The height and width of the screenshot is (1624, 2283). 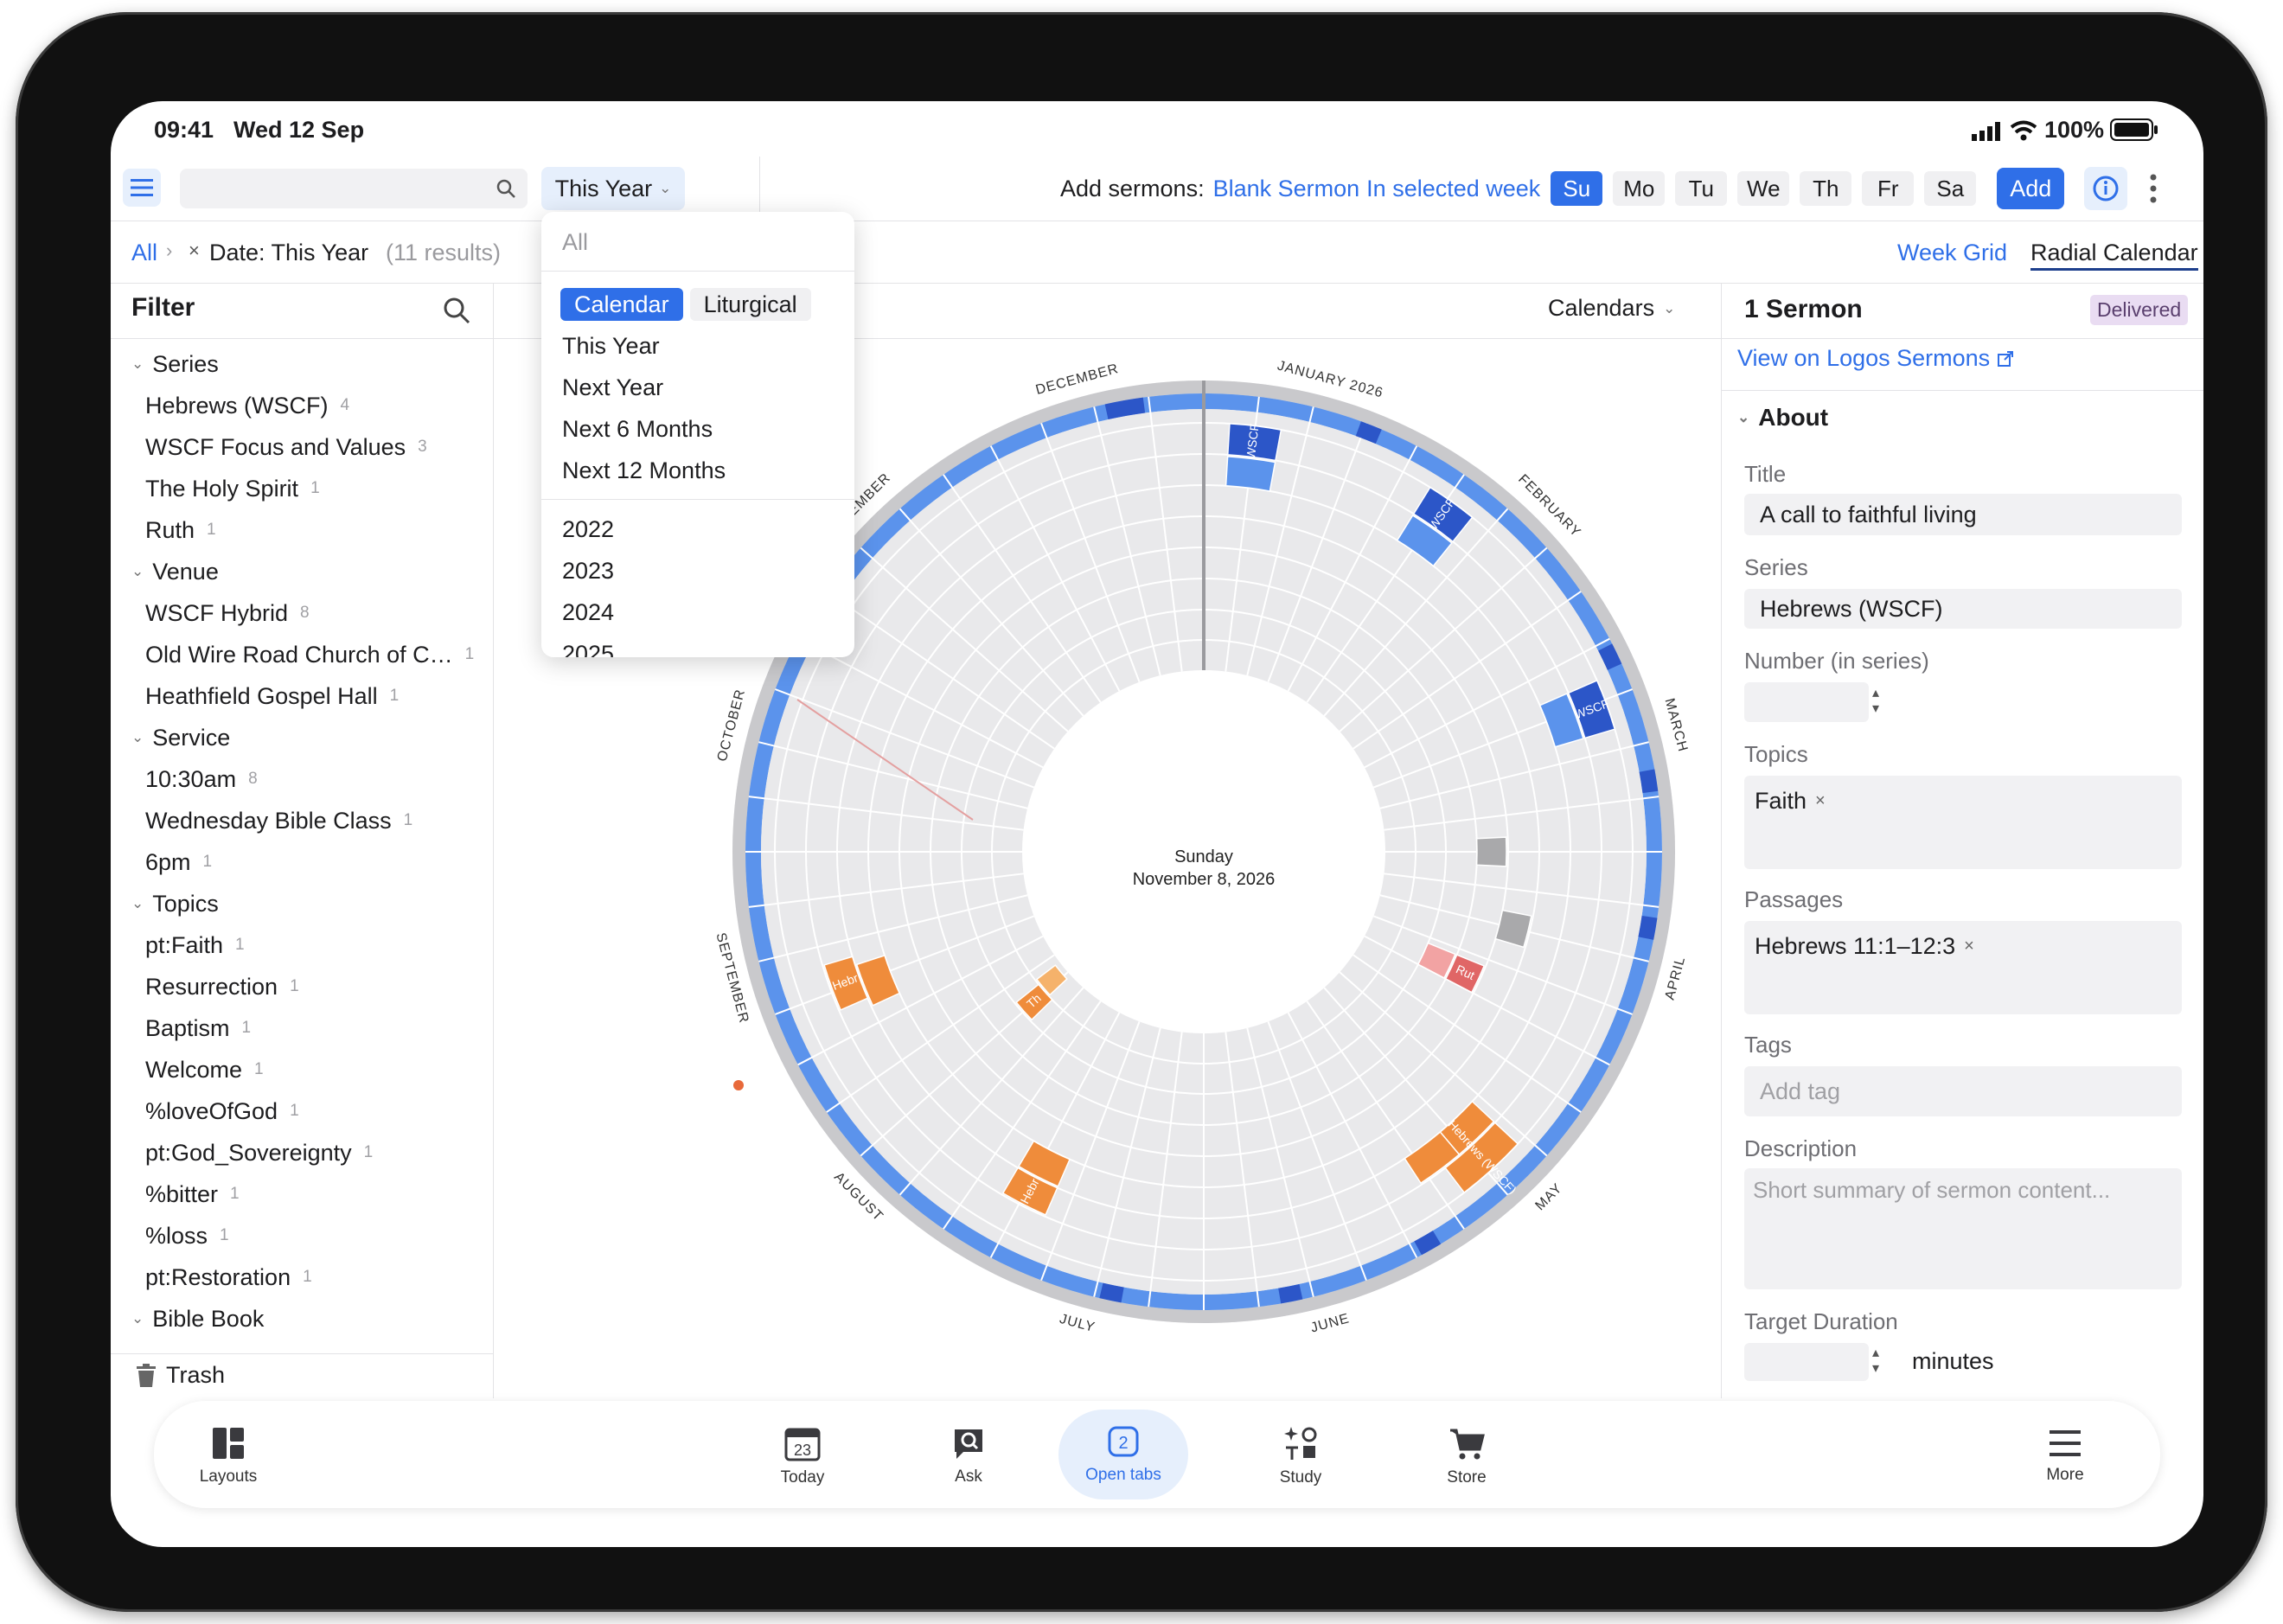 What do you see at coordinates (1301, 1456) in the screenshot?
I see `dock-study: Study` at bounding box center [1301, 1456].